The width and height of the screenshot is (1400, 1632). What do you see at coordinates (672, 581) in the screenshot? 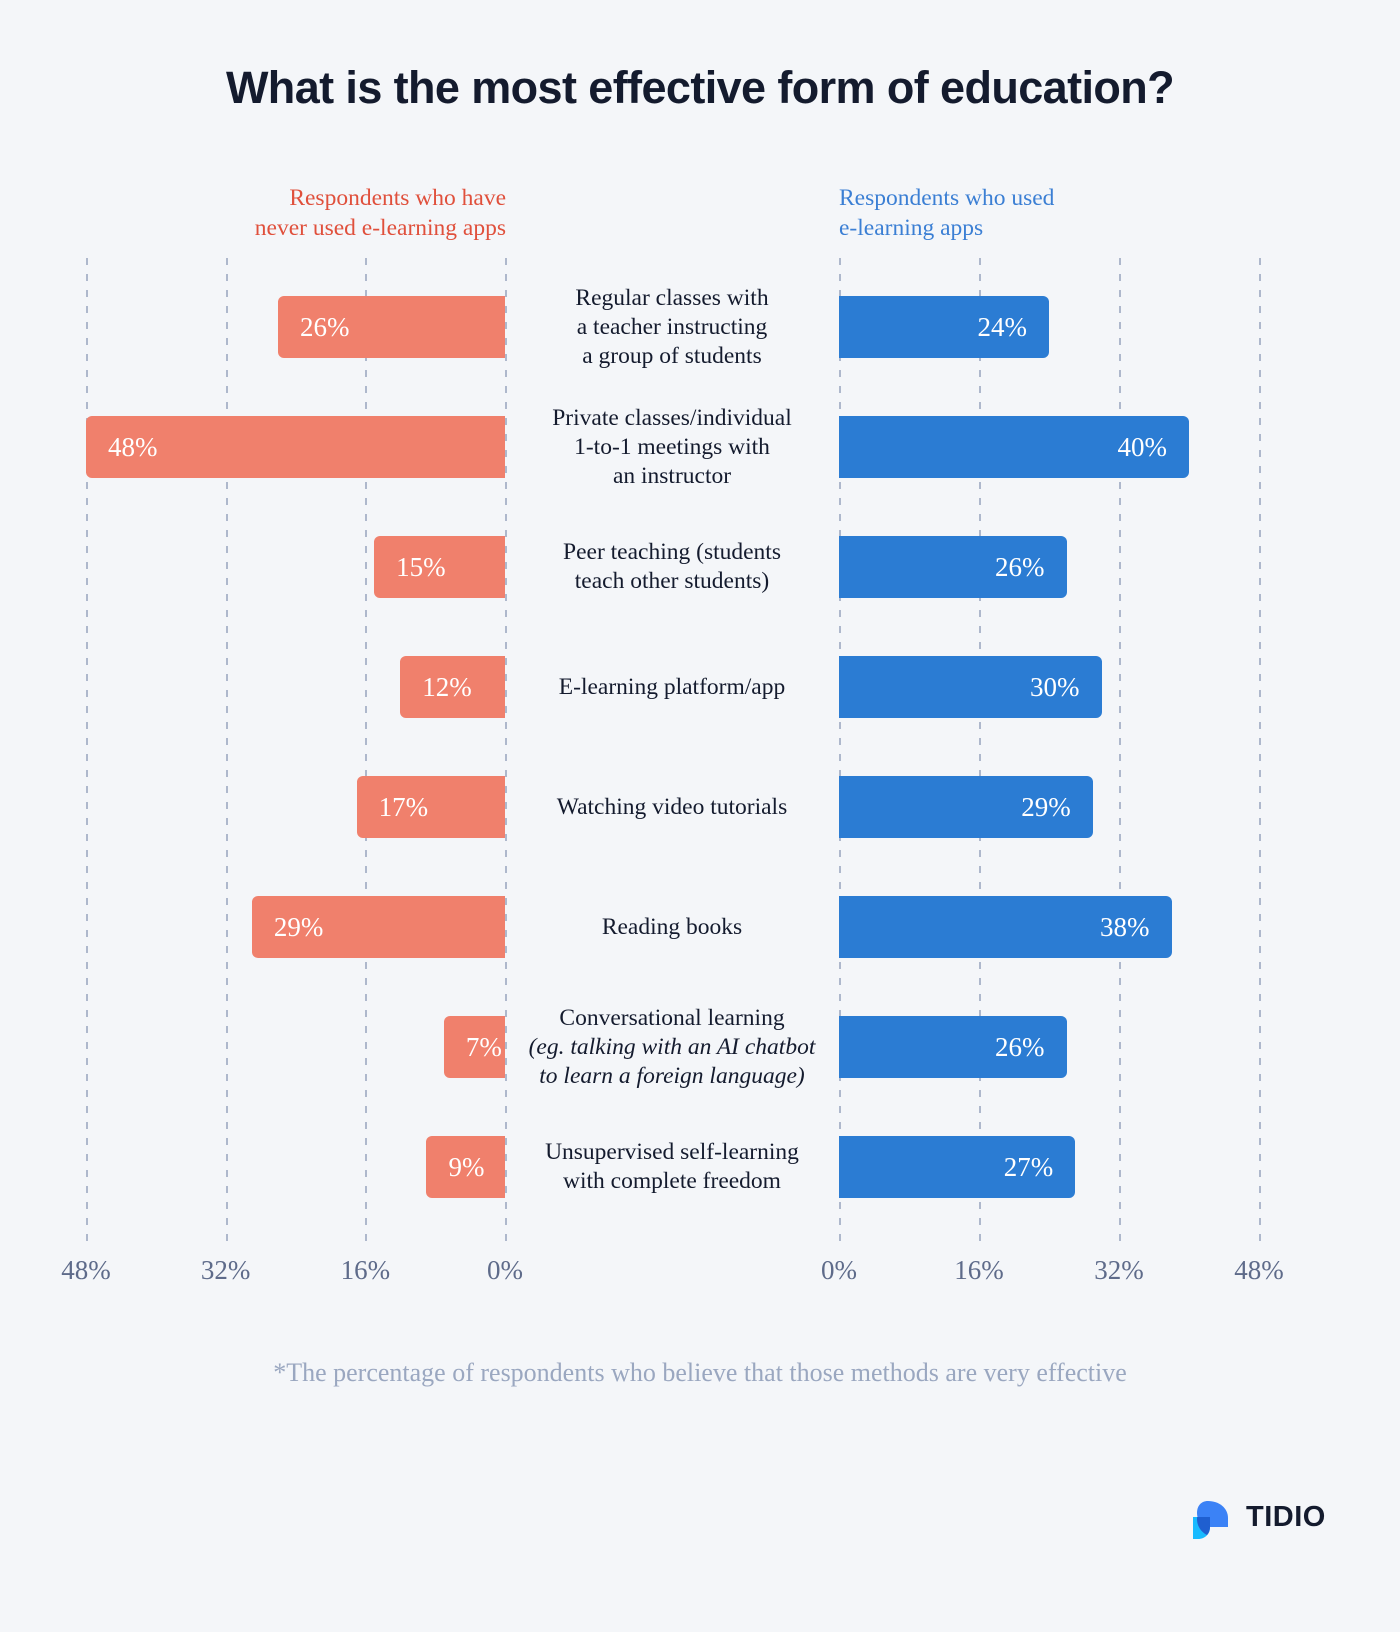
I see `category-label-line: teach other students)` at bounding box center [672, 581].